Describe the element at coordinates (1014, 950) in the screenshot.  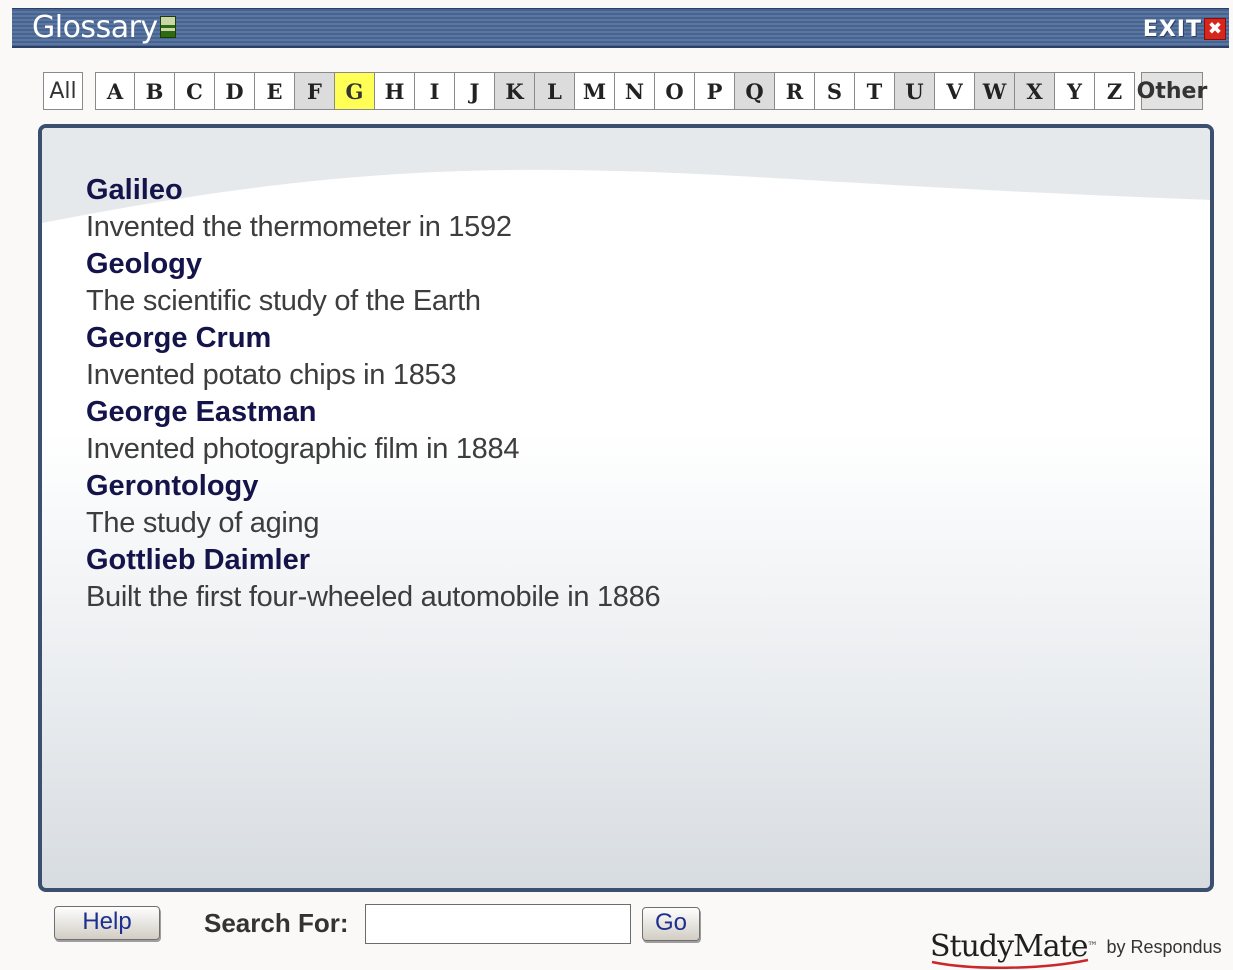
I see `brand-name: StudyMate™` at that location.